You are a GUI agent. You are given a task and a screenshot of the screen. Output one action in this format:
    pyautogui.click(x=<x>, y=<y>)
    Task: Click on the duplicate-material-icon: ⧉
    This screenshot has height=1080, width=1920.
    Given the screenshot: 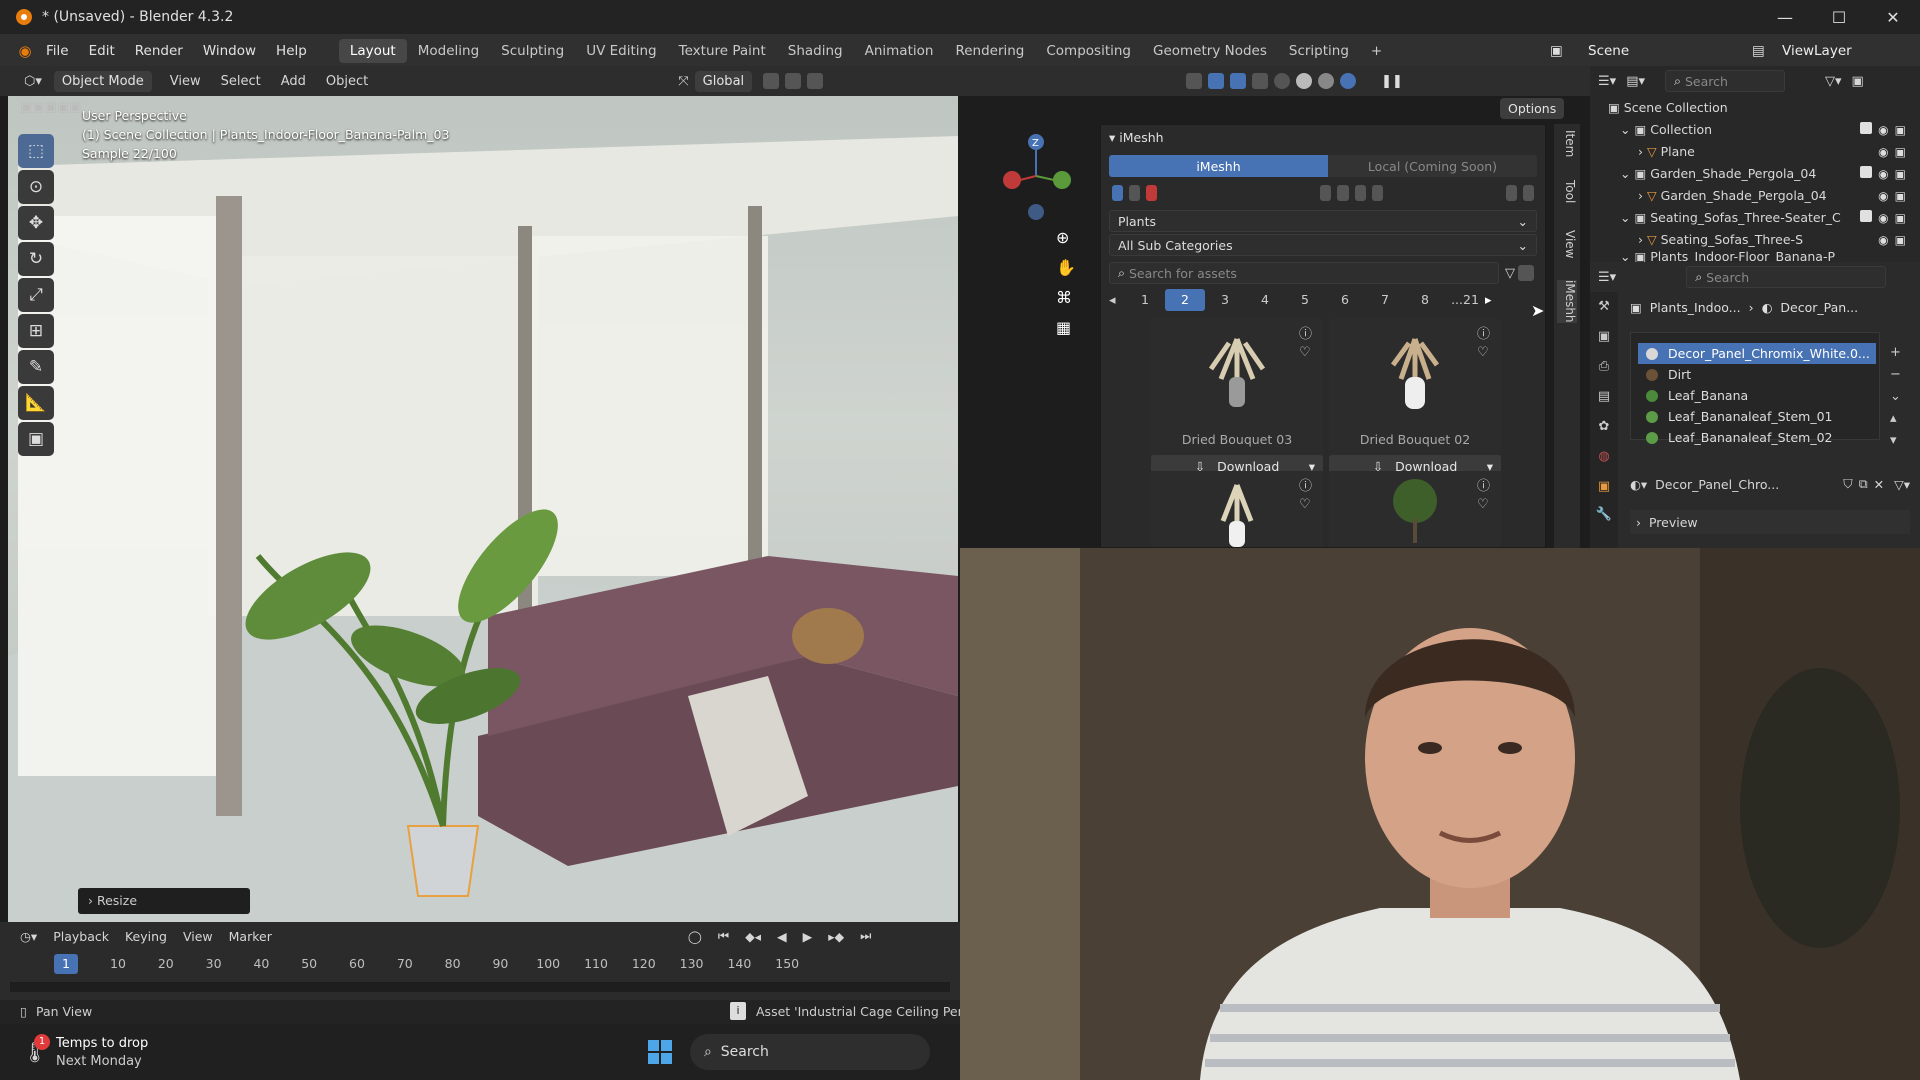 What is the action you would take?
    pyautogui.click(x=1863, y=484)
    